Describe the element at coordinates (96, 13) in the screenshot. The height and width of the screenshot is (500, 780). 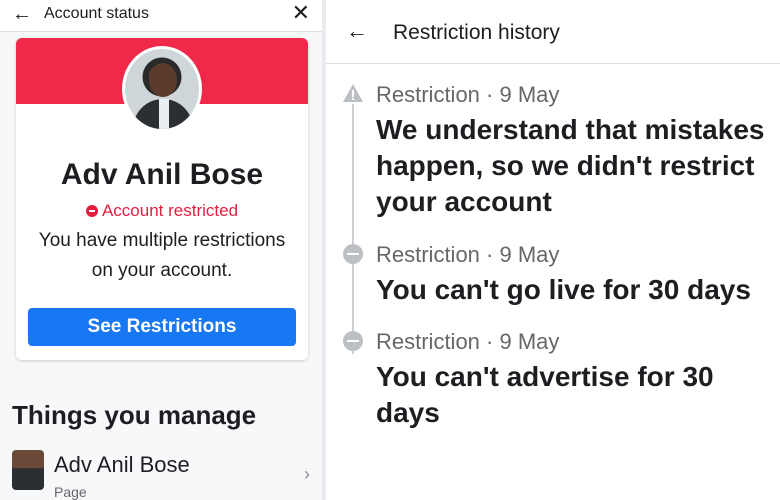
I see `header-title: Account status` at that location.